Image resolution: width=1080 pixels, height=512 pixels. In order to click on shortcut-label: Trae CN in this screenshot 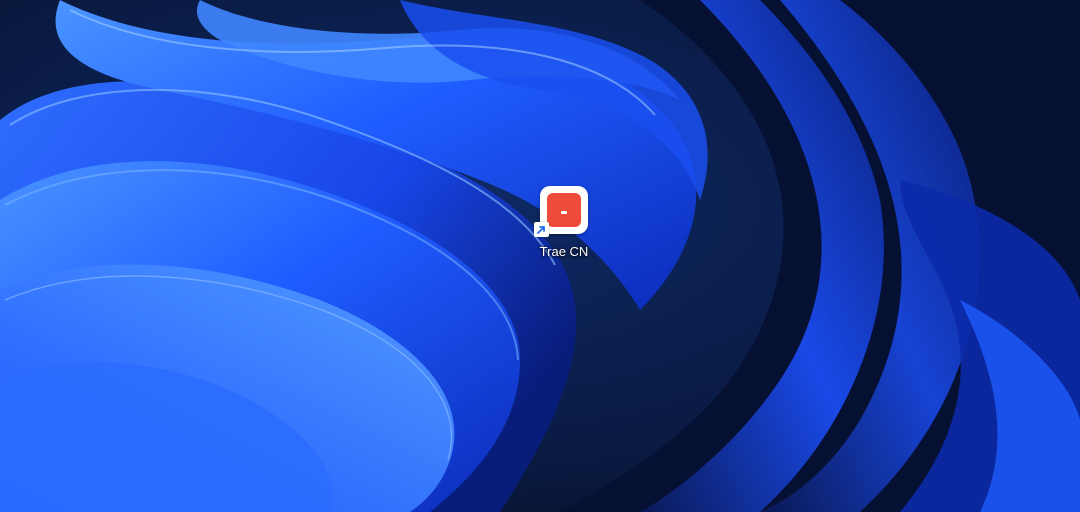, I will do `click(564, 252)`.